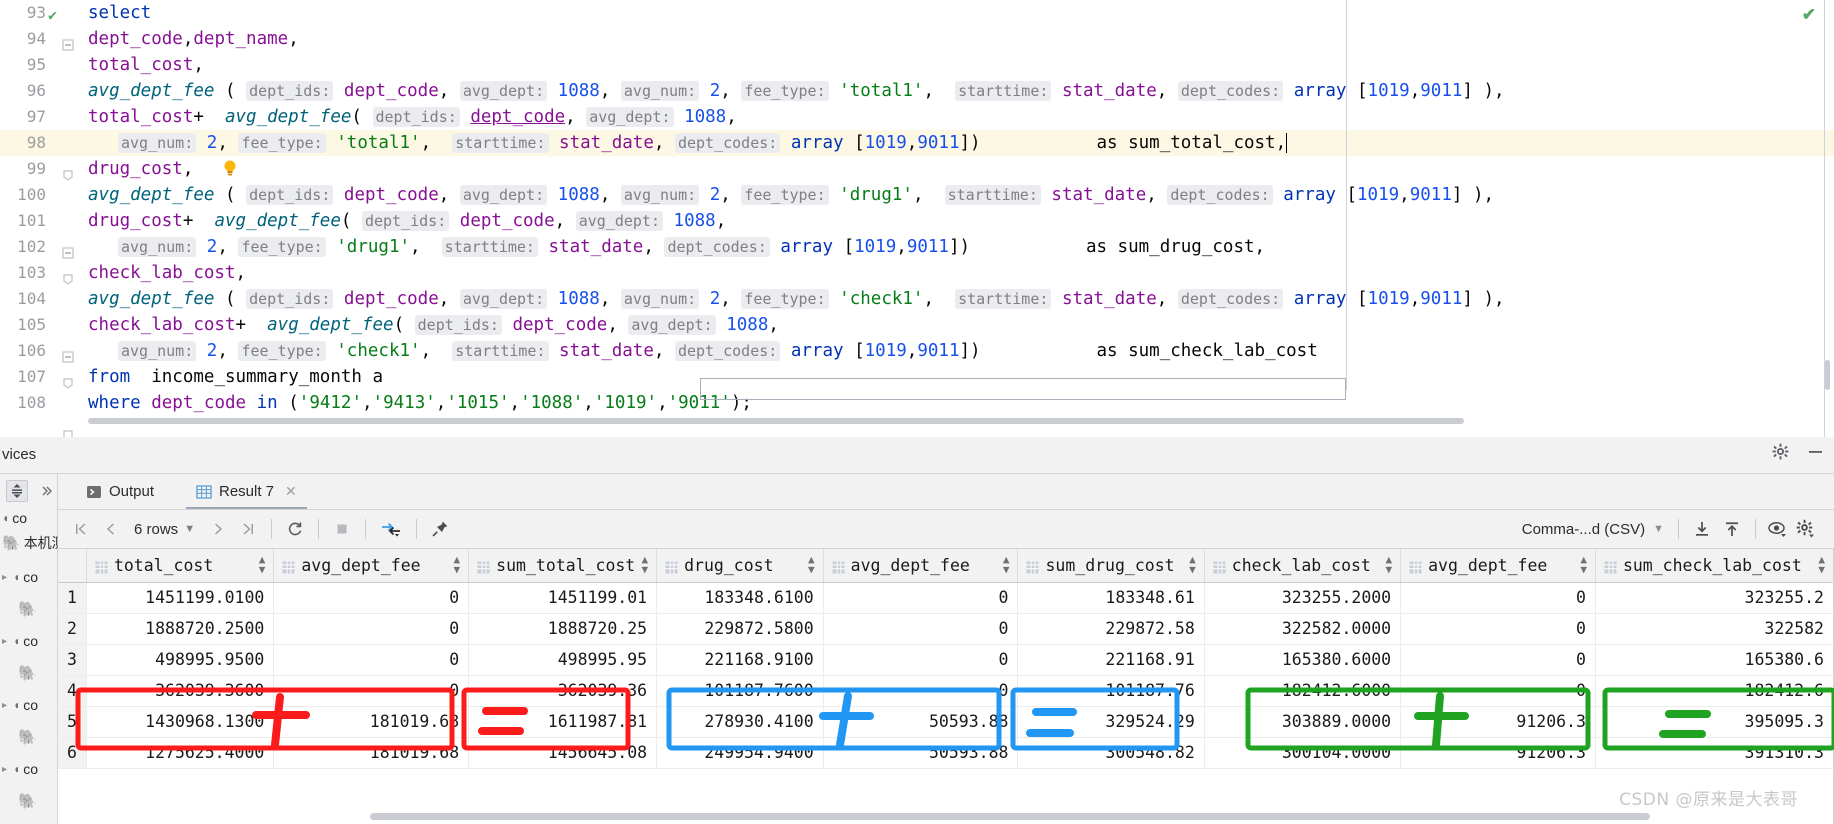 This screenshot has width=1834, height=824. Describe the element at coordinates (563, 566) in the screenshot. I see `column-header-sum-total-cost: sum_total_cost ▲ ▼` at that location.